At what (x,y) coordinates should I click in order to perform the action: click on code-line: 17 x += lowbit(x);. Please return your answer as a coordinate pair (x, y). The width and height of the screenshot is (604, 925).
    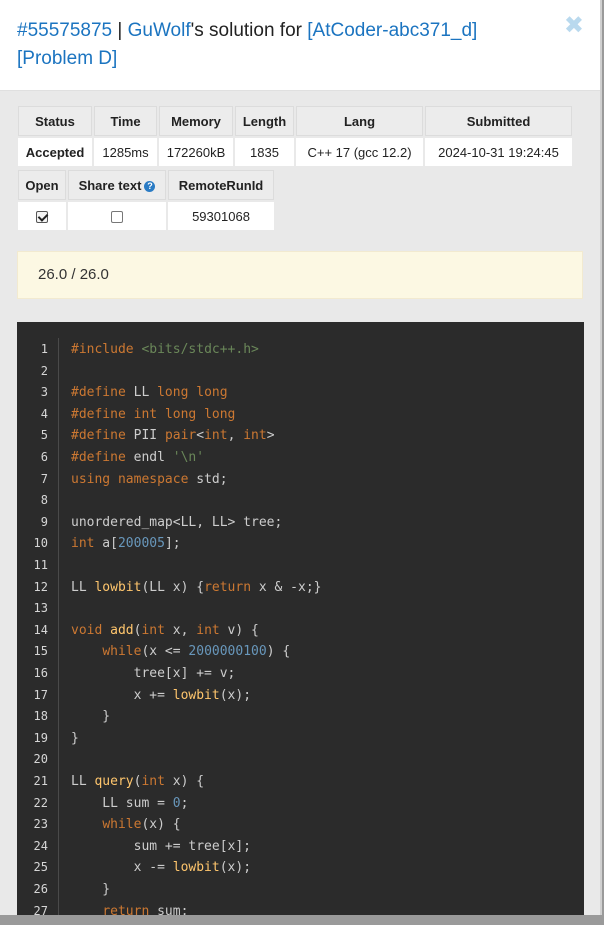
    Looking at the image, I should click on (300, 696).